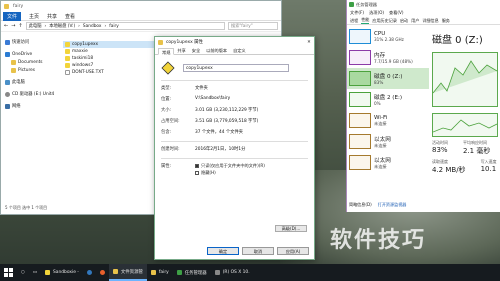 The width and height of the screenshot is (500, 281). I want to click on tm-menu-options: 选项(O), so click(376, 13).